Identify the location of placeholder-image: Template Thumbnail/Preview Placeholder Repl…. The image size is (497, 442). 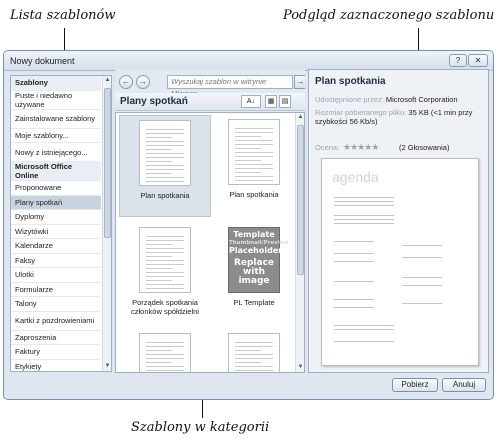
(258, 260).